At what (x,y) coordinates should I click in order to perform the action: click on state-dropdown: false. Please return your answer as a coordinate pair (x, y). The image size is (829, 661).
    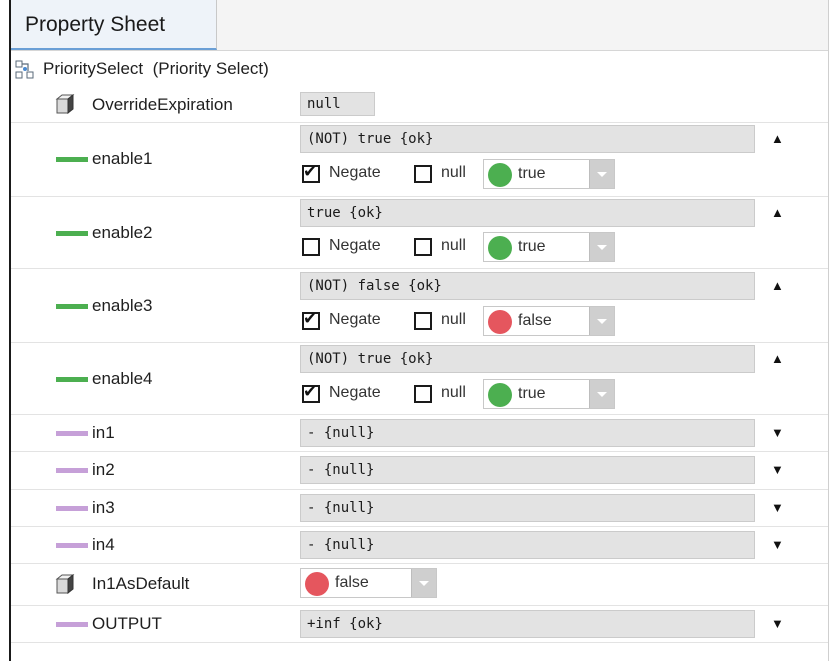
    Looking at the image, I should click on (549, 321).